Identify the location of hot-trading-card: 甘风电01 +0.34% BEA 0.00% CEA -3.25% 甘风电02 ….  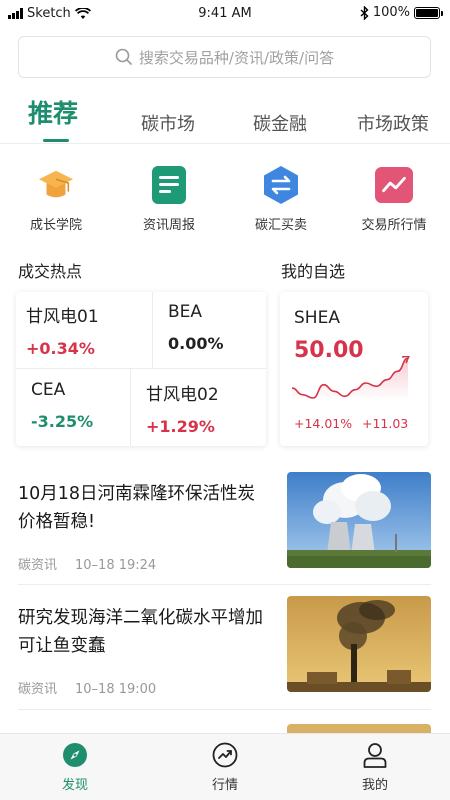
(141, 369).